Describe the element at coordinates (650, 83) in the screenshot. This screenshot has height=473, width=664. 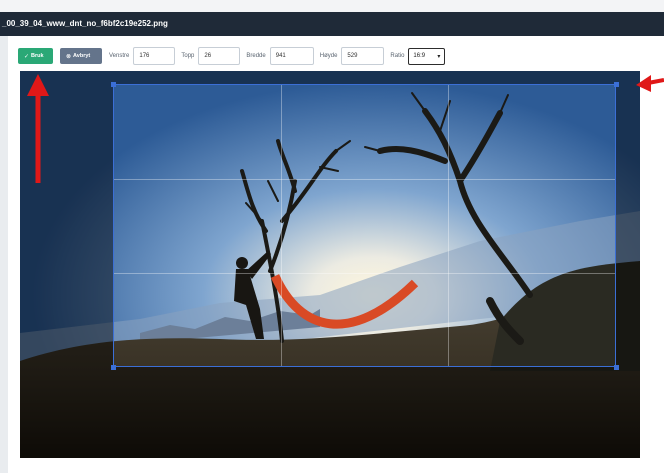
I see `red-arrow-left-icon` at that location.